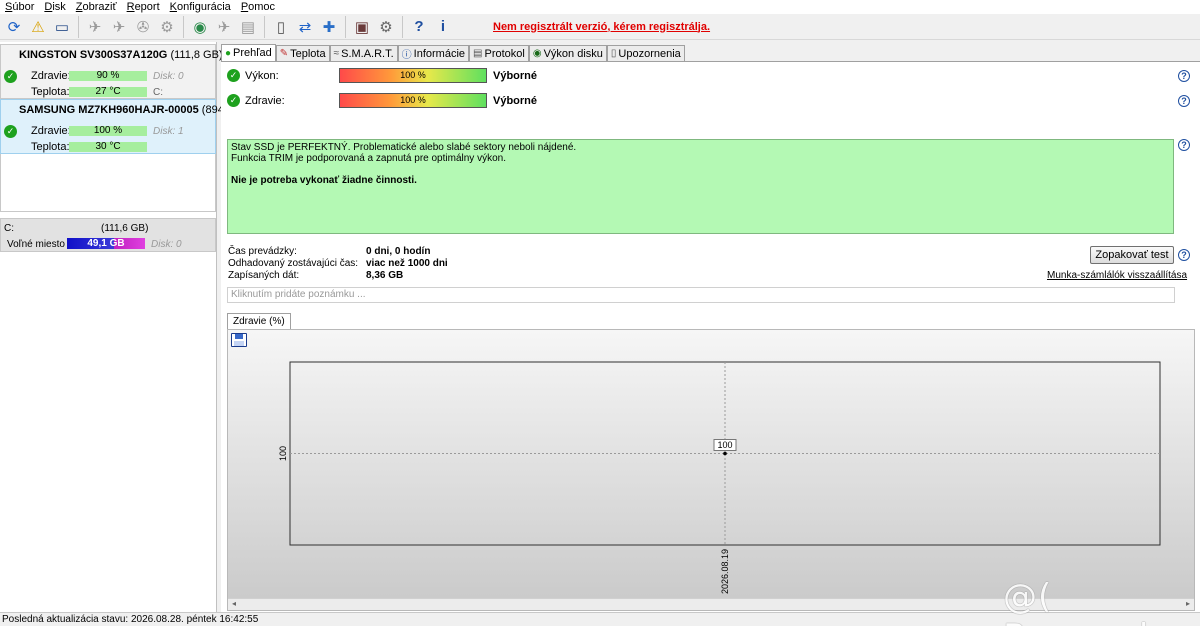 Image resolution: width=1200 pixels, height=626 pixels. Describe the element at coordinates (248, 27) in the screenshot. I see `computer-icon: ▤` at that location.